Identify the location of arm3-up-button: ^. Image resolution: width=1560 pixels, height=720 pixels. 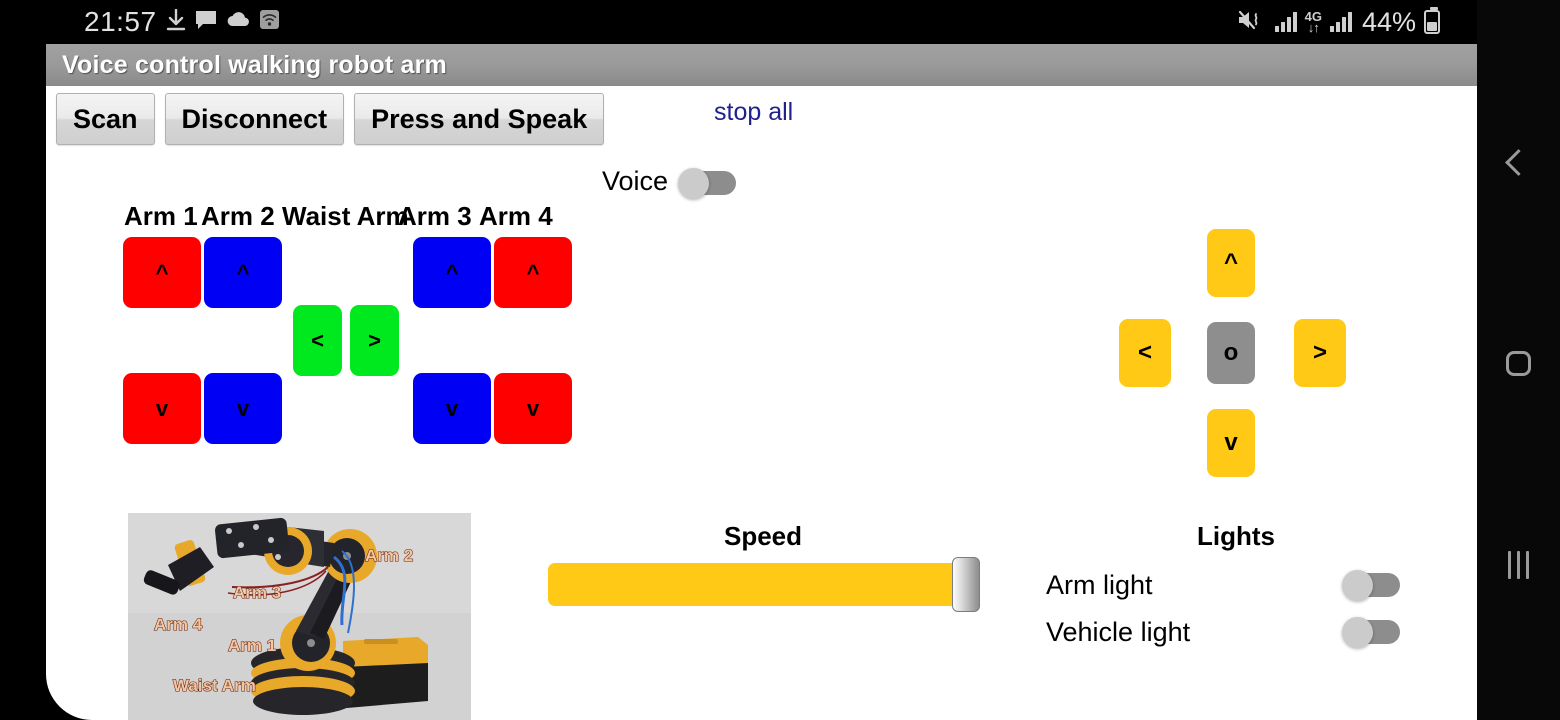
(452, 272).